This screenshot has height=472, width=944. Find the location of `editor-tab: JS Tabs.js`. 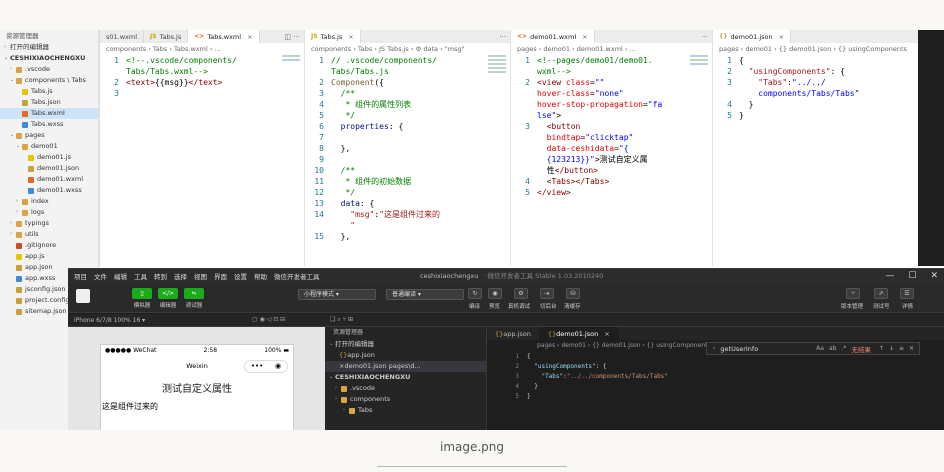

editor-tab: JS Tabs.js is located at coordinates (166, 36).